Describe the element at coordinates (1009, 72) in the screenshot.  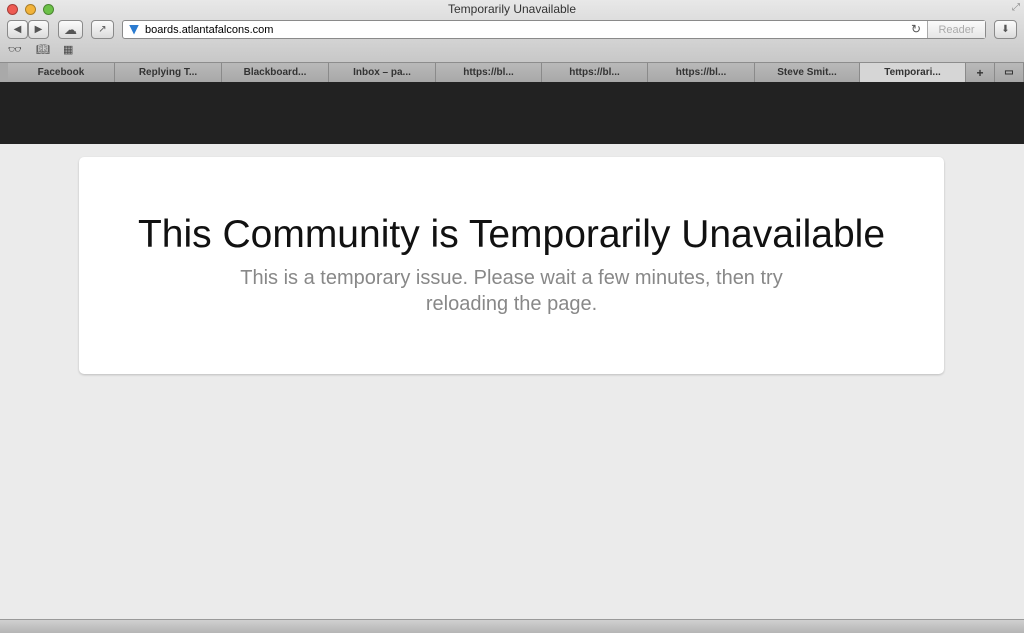
I see `tab-view-button: ▭` at that location.